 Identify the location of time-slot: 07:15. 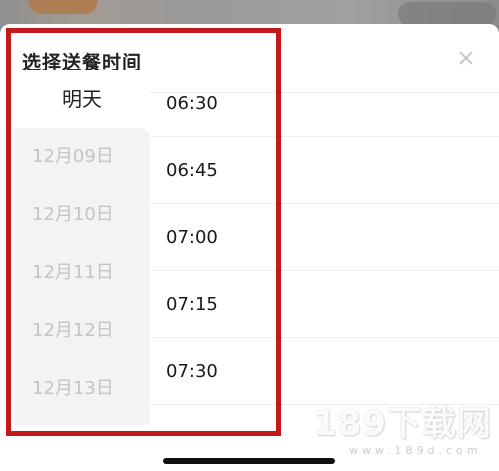
(324, 304).